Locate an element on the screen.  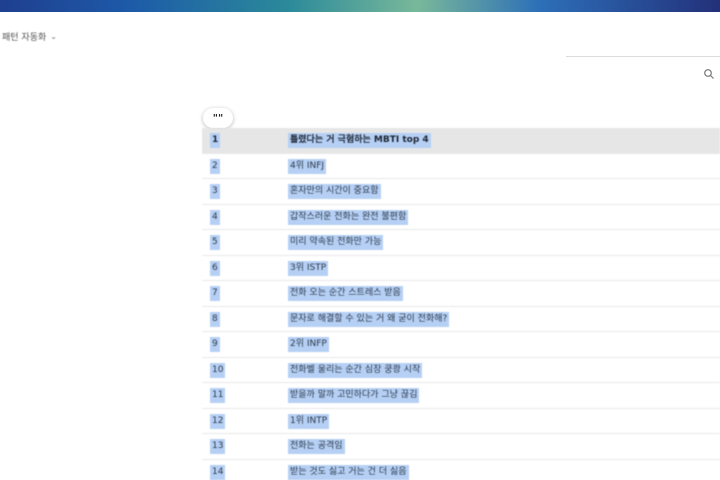
table-row: 1 틀렸다는 거 극혐하는 MBTI top 4 is located at coordinates (461, 141).